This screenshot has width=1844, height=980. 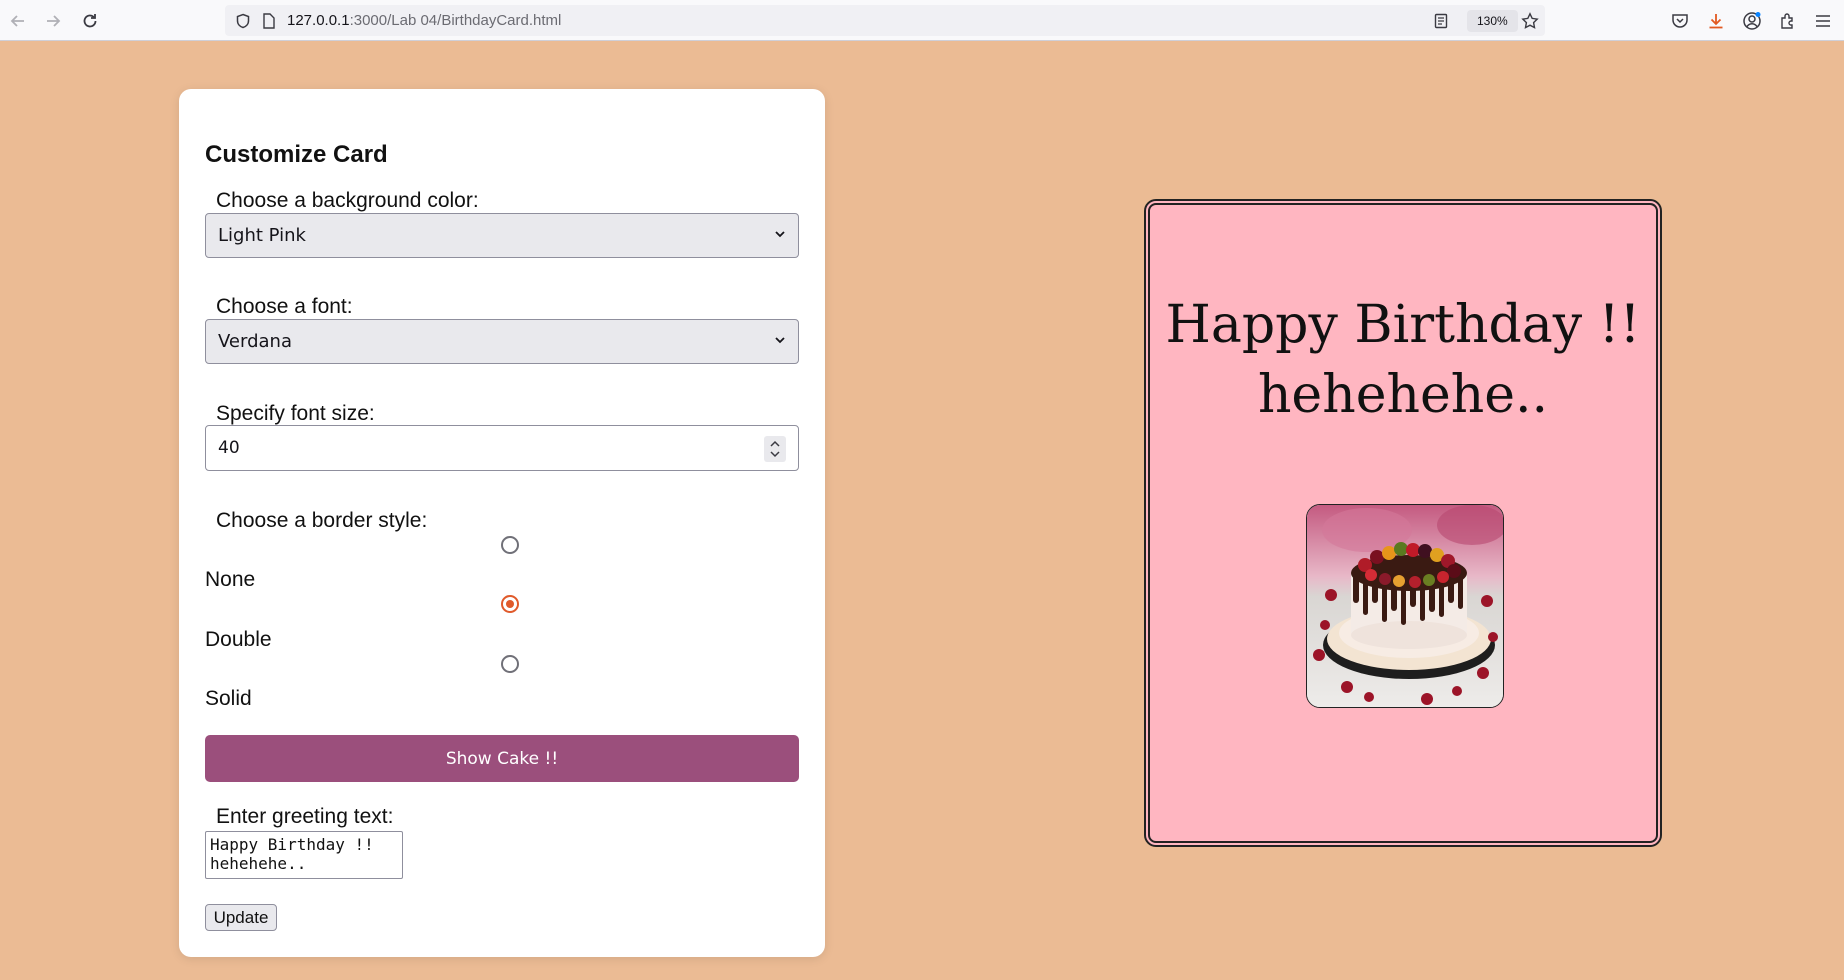 I want to click on border-option-solid-label: Solid, so click(x=228, y=698).